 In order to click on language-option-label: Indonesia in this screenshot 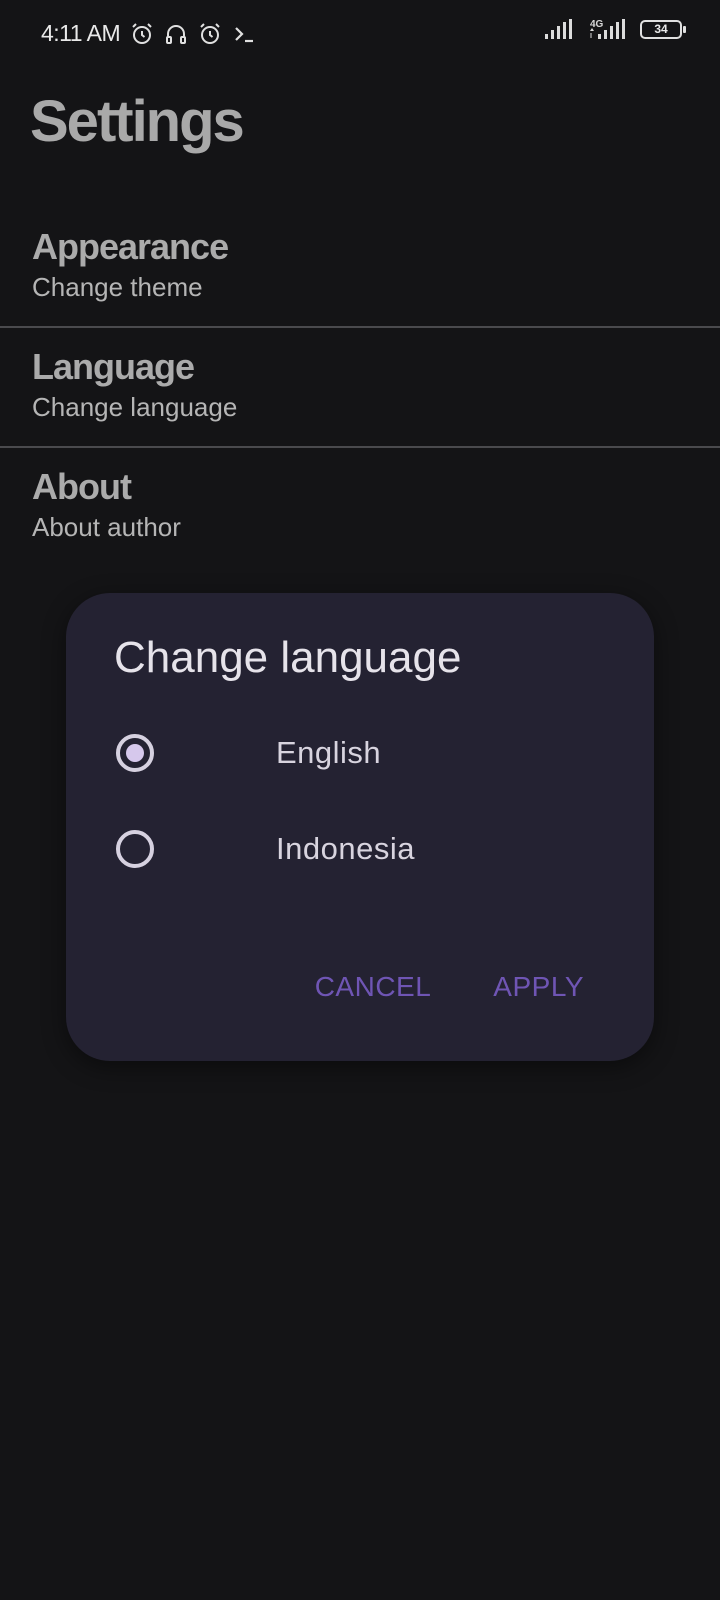, I will do `click(345, 848)`.